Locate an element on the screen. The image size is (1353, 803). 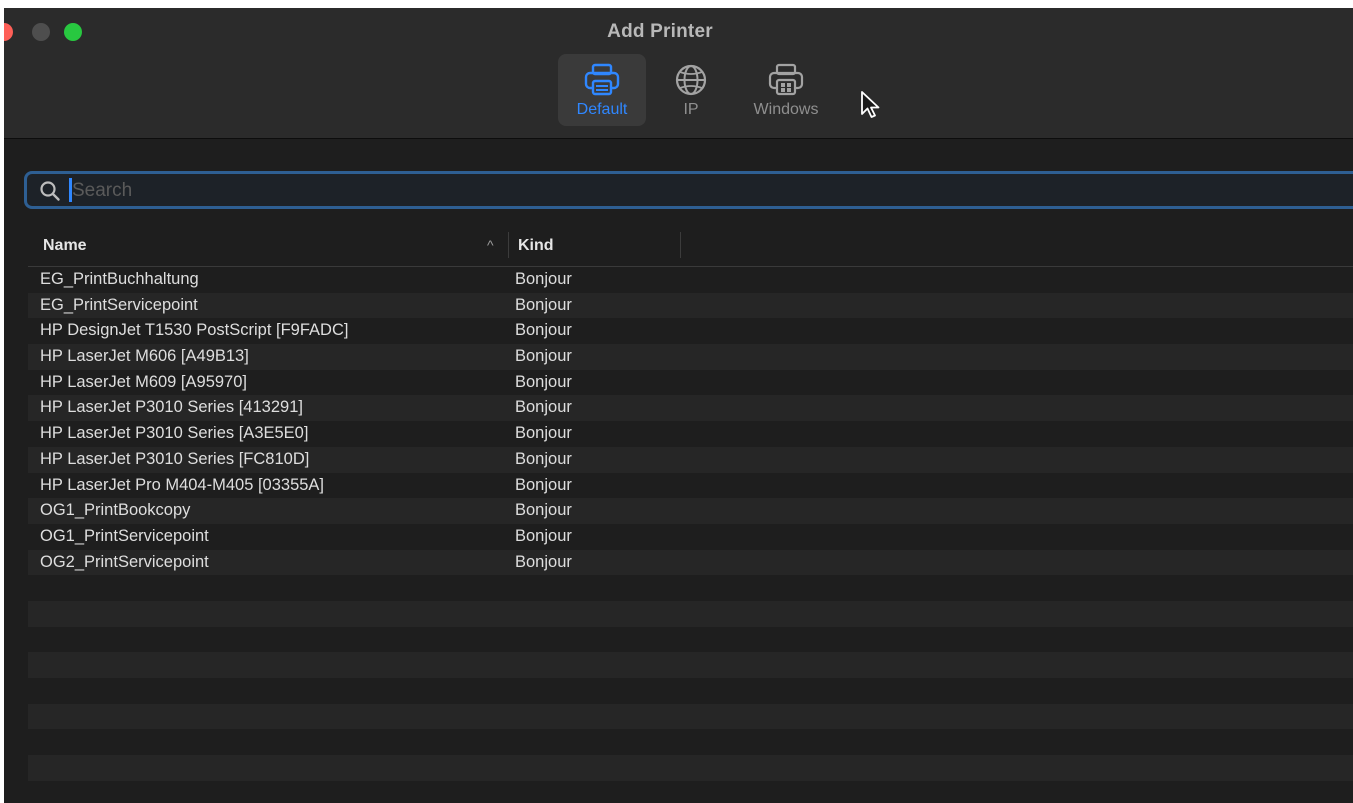
window-title: Add Printer is located at coordinates (660, 31).